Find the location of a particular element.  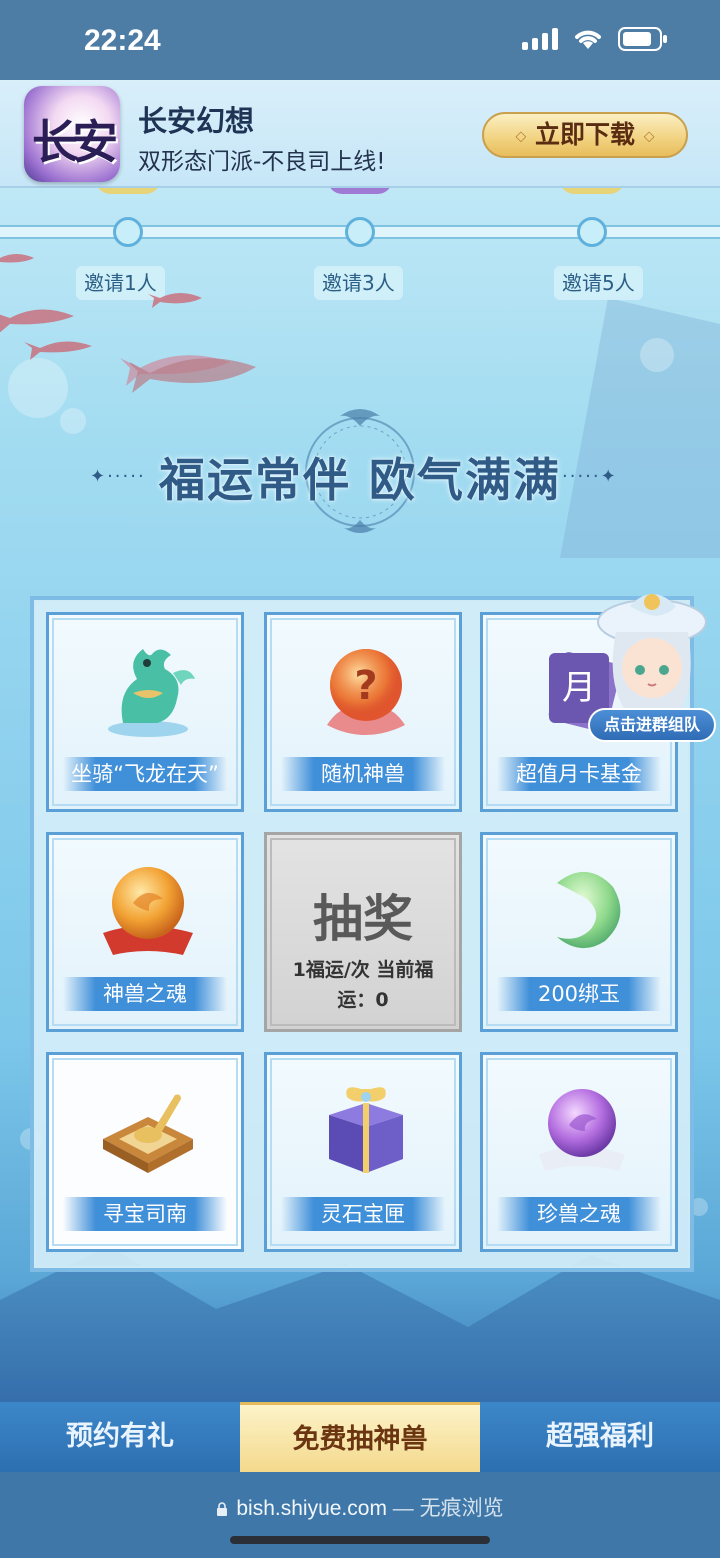

status-bar: 22:24 is located at coordinates (360, 40).